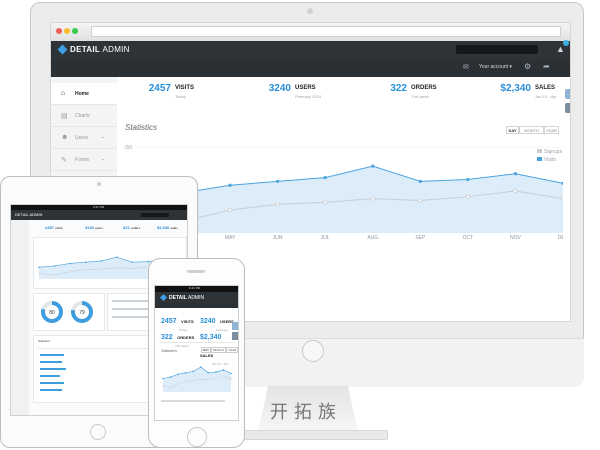 Image resolution: width=600 pixels, height=450 pixels. I want to click on monitor-camera, so click(310, 11).